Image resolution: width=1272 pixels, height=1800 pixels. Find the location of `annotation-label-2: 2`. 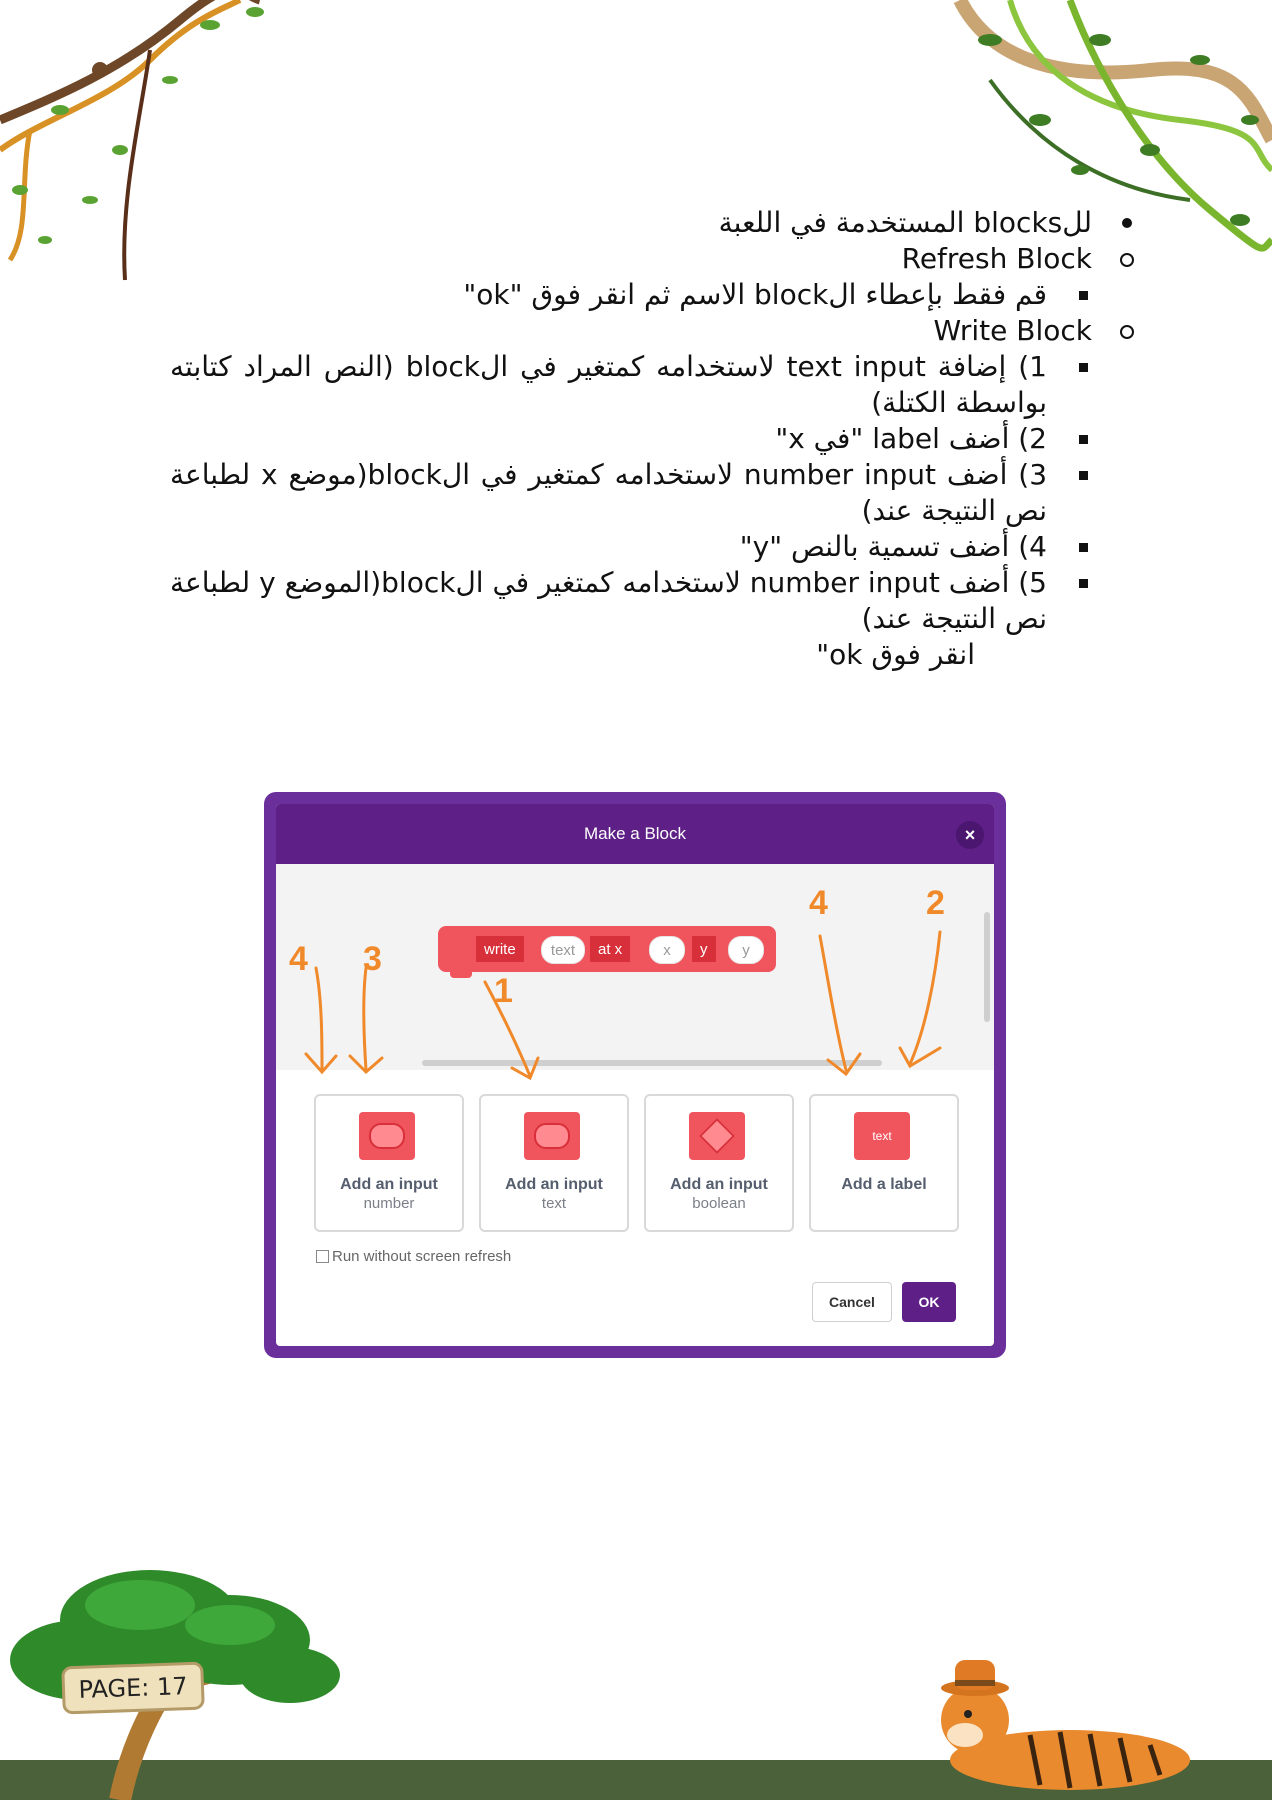

annotation-label-2: 2 is located at coordinates (935, 903).